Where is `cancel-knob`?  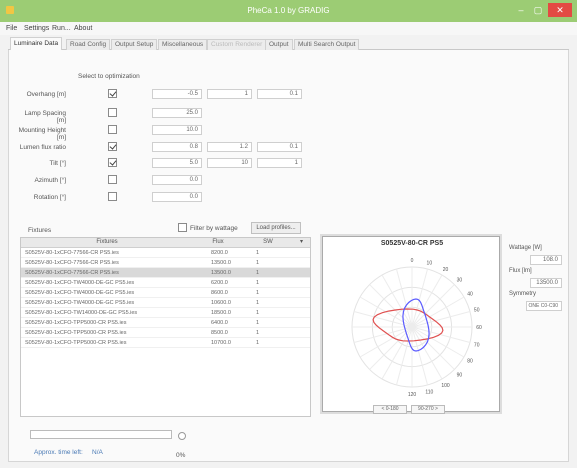 cancel-knob is located at coordinates (182, 436).